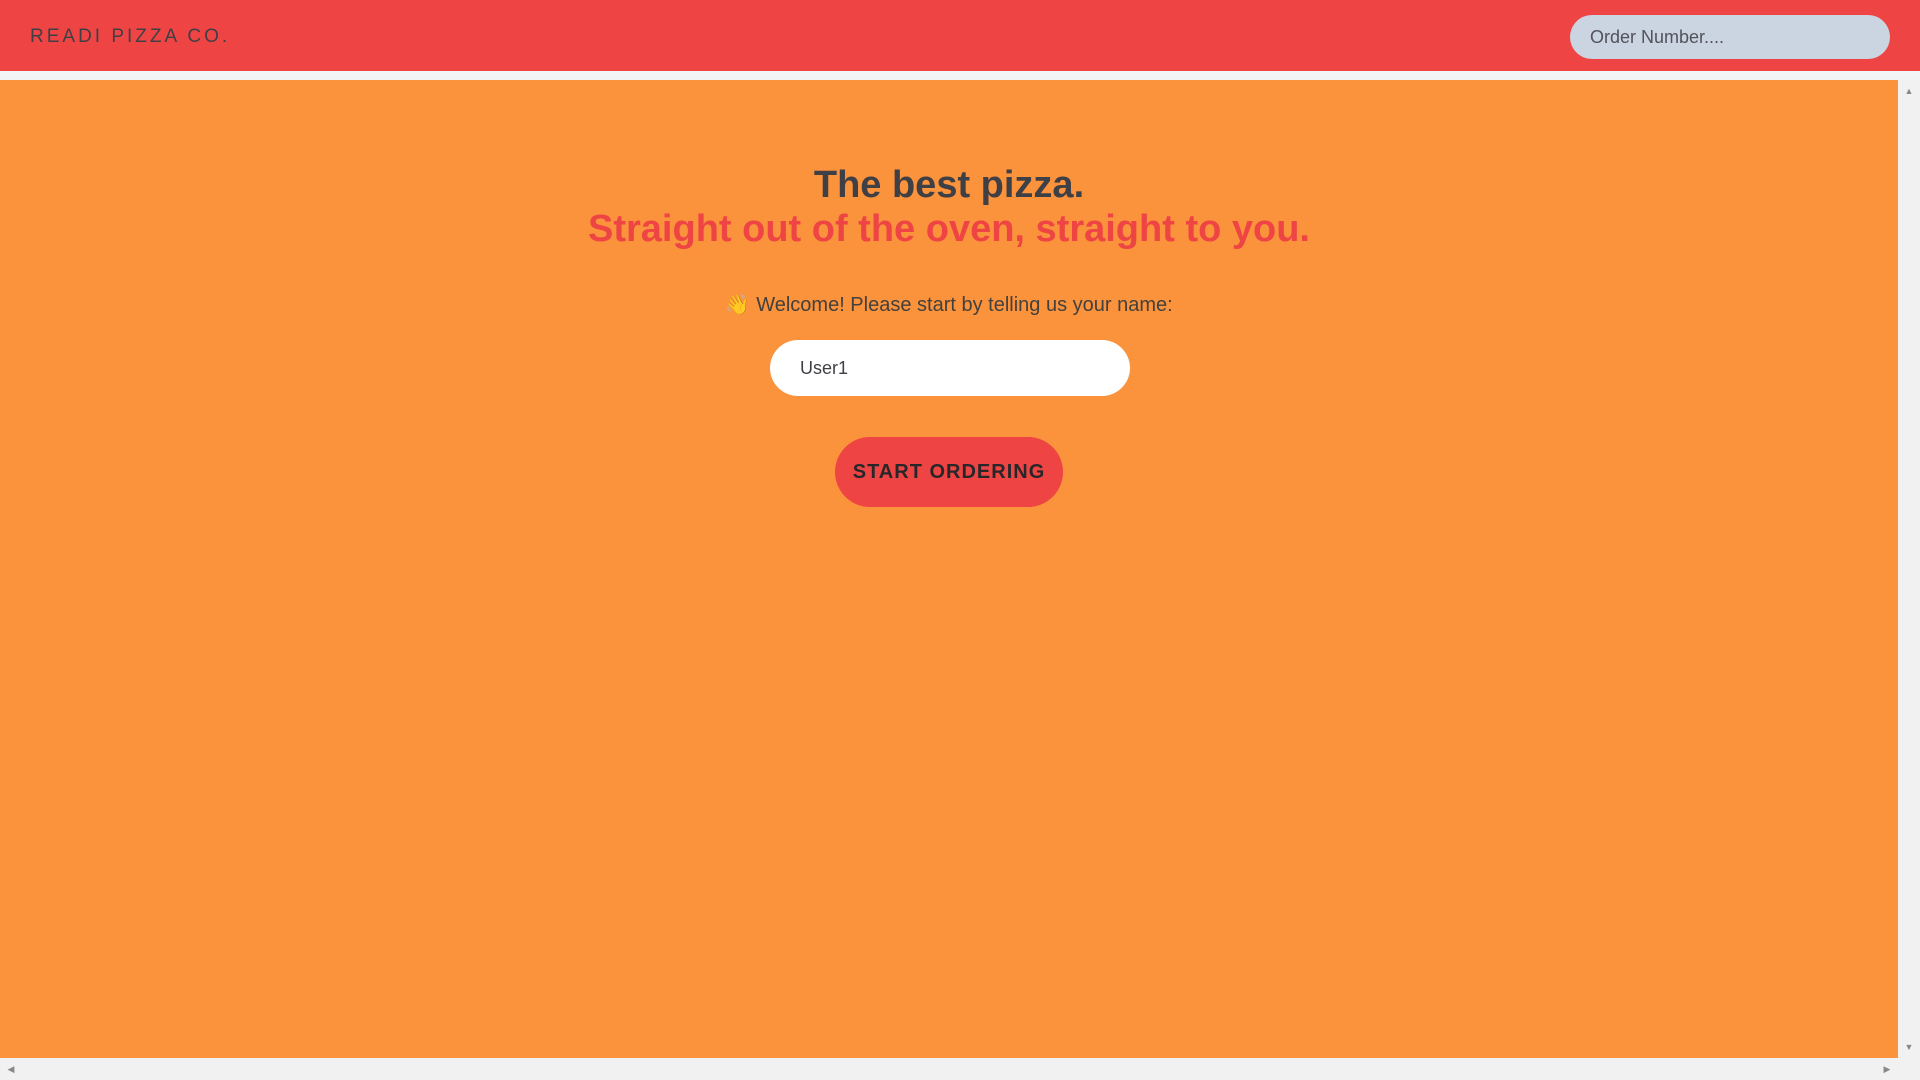 This screenshot has height=1080, width=1920. What do you see at coordinates (1730, 37) in the screenshot?
I see `order-number-search-input` at bounding box center [1730, 37].